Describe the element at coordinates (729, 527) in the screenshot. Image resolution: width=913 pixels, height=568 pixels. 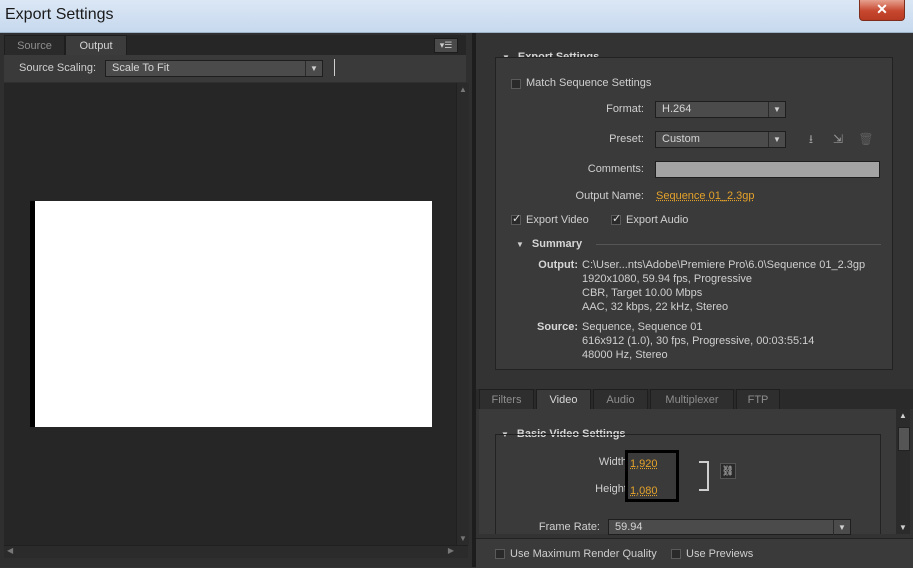
I see `frame-rate-dropdown: 59.94 ▼` at that location.